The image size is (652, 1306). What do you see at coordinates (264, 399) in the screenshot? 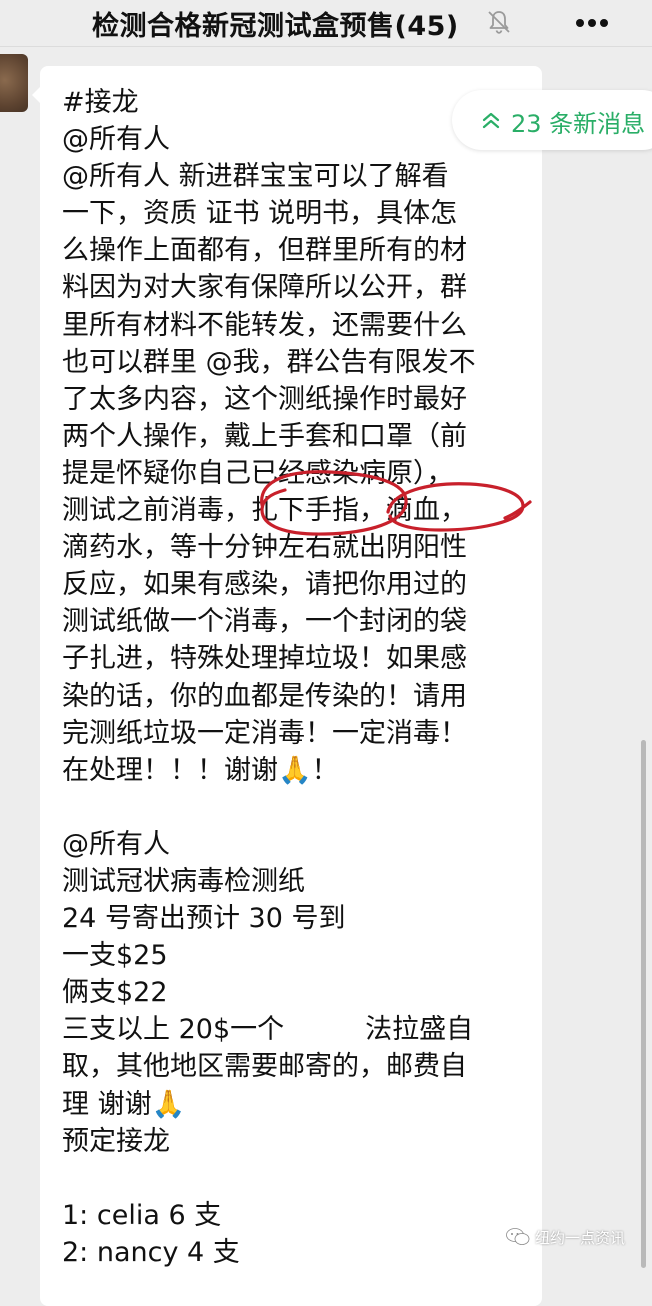
I see `message-line: 了太多内容，这个测纸操作时最好` at bounding box center [264, 399].